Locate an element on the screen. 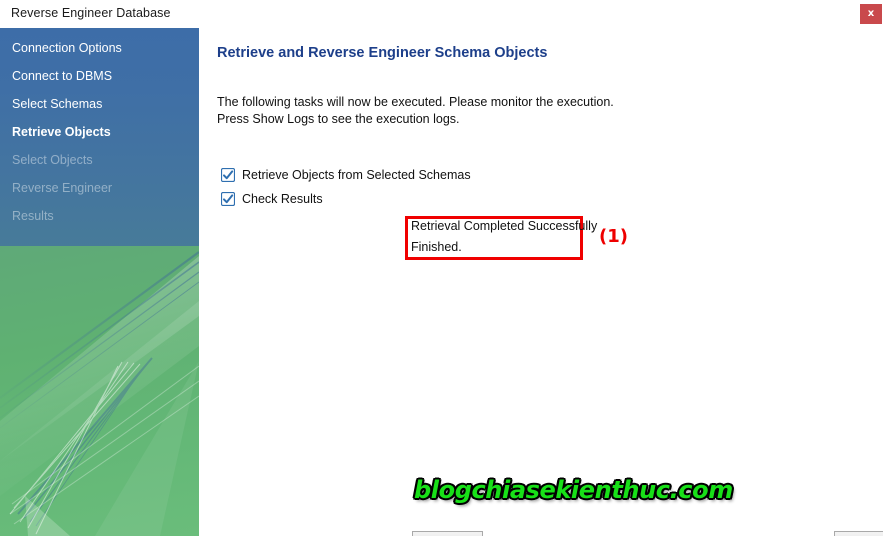 Image resolution: width=883 pixels, height=536 pixels. title-bar: Reverse Engineer Database x is located at coordinates (441, 14).